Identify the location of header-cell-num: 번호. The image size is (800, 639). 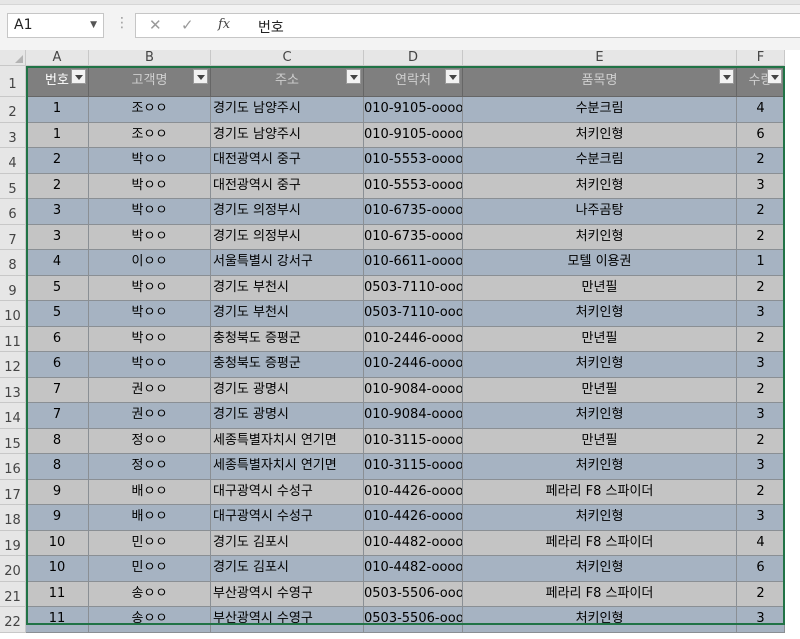
(57, 81).